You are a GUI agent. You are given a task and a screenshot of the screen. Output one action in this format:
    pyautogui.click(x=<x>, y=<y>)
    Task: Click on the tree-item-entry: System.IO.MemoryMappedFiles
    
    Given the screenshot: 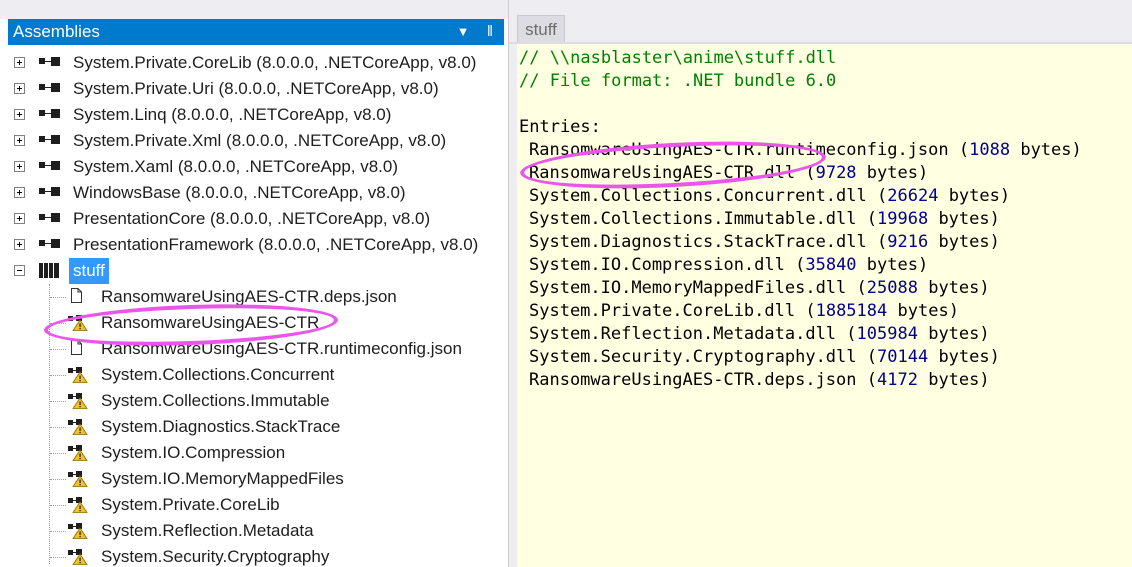 What is the action you would take?
    pyautogui.click(x=254, y=479)
    